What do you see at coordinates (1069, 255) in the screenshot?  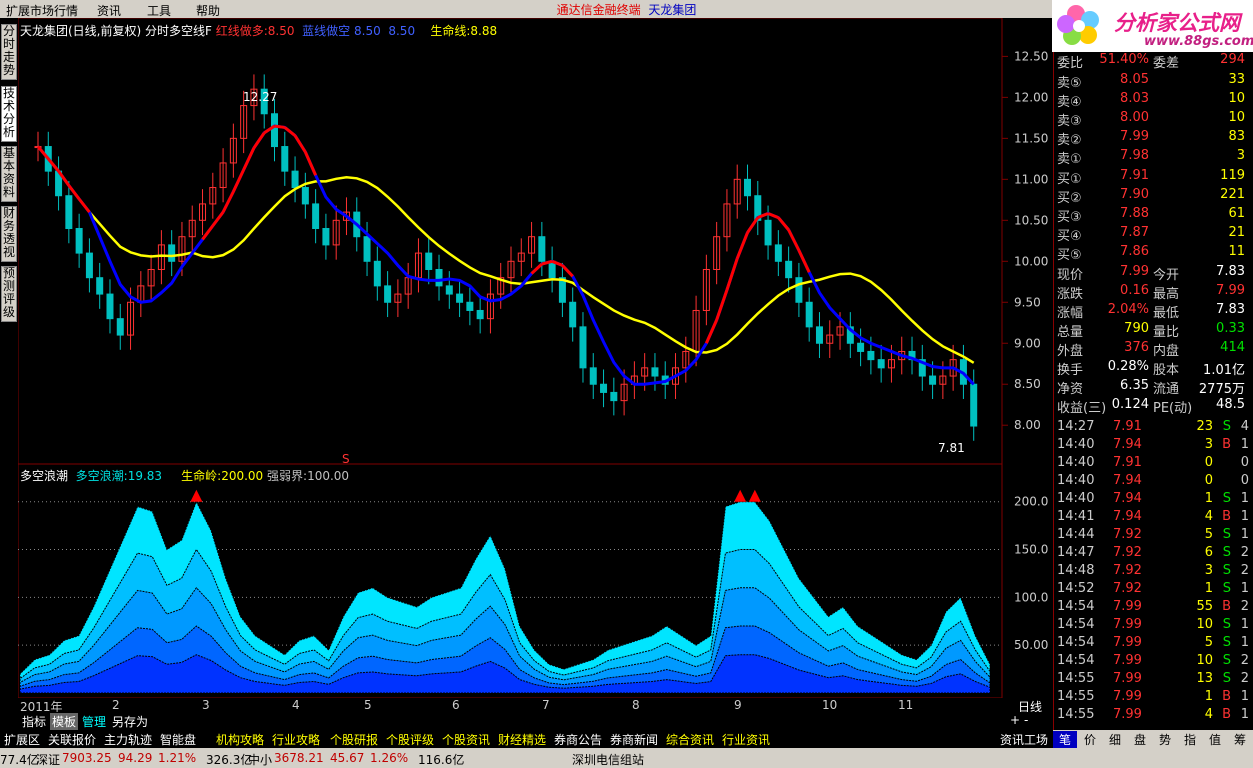 I see `buy-label: 买⑤` at bounding box center [1069, 255].